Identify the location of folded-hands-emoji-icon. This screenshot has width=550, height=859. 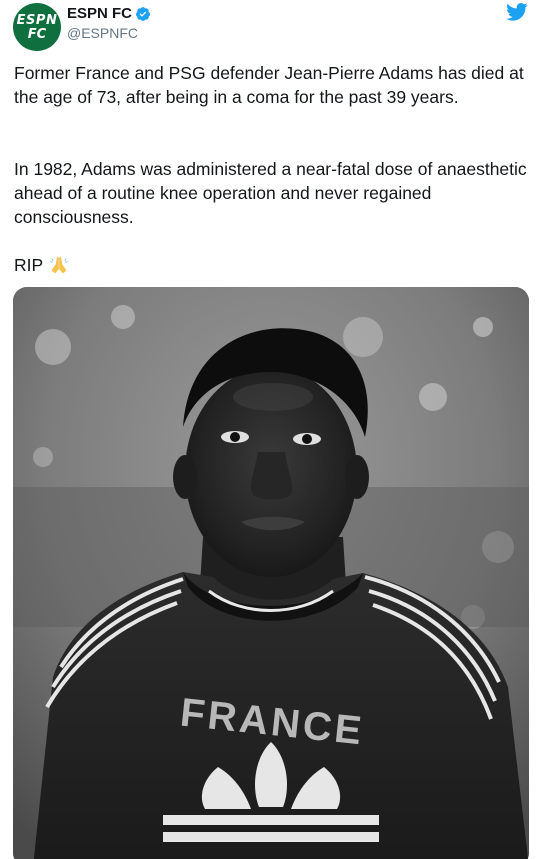
(59, 265).